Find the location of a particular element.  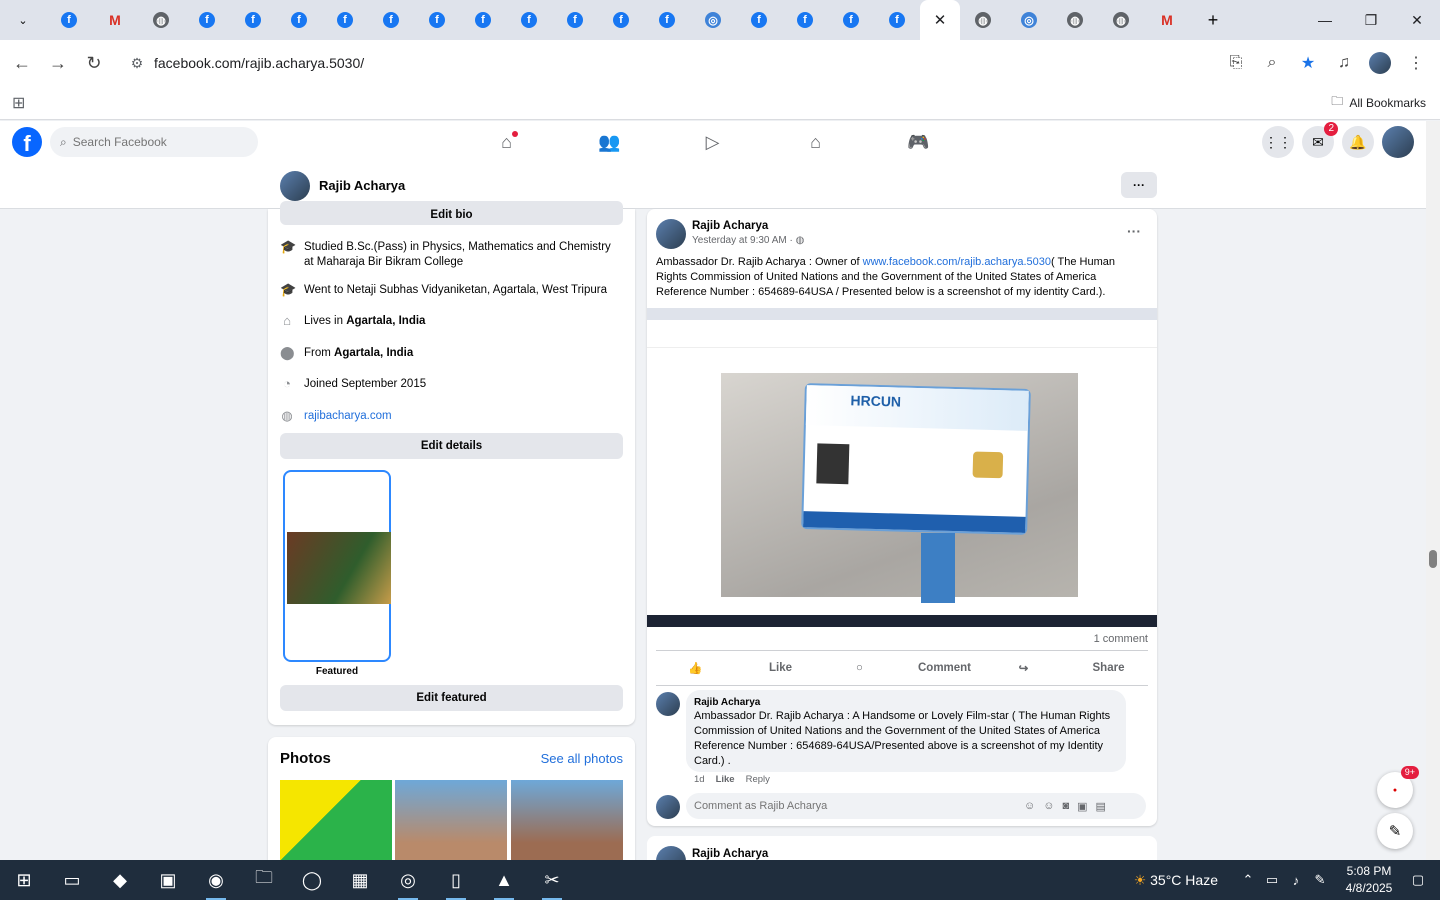

weather-widget: ☀ 35°C Haze is located at coordinates (1176, 880).